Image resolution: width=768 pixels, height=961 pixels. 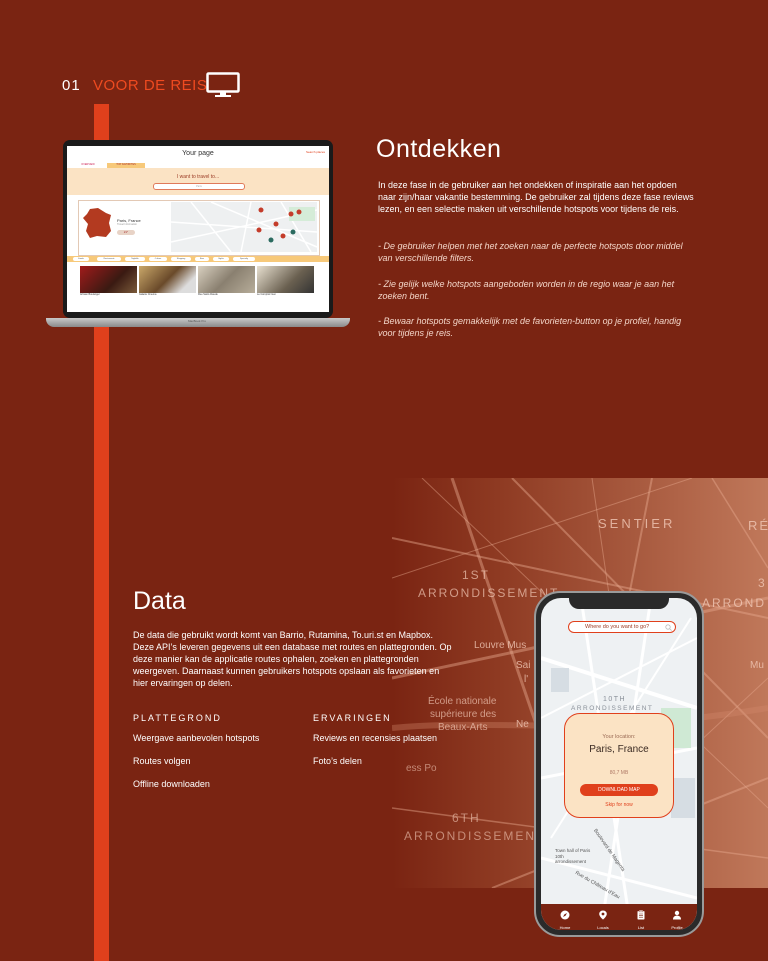 What do you see at coordinates (761, 583) in the screenshot?
I see `map-label: 3` at bounding box center [761, 583].